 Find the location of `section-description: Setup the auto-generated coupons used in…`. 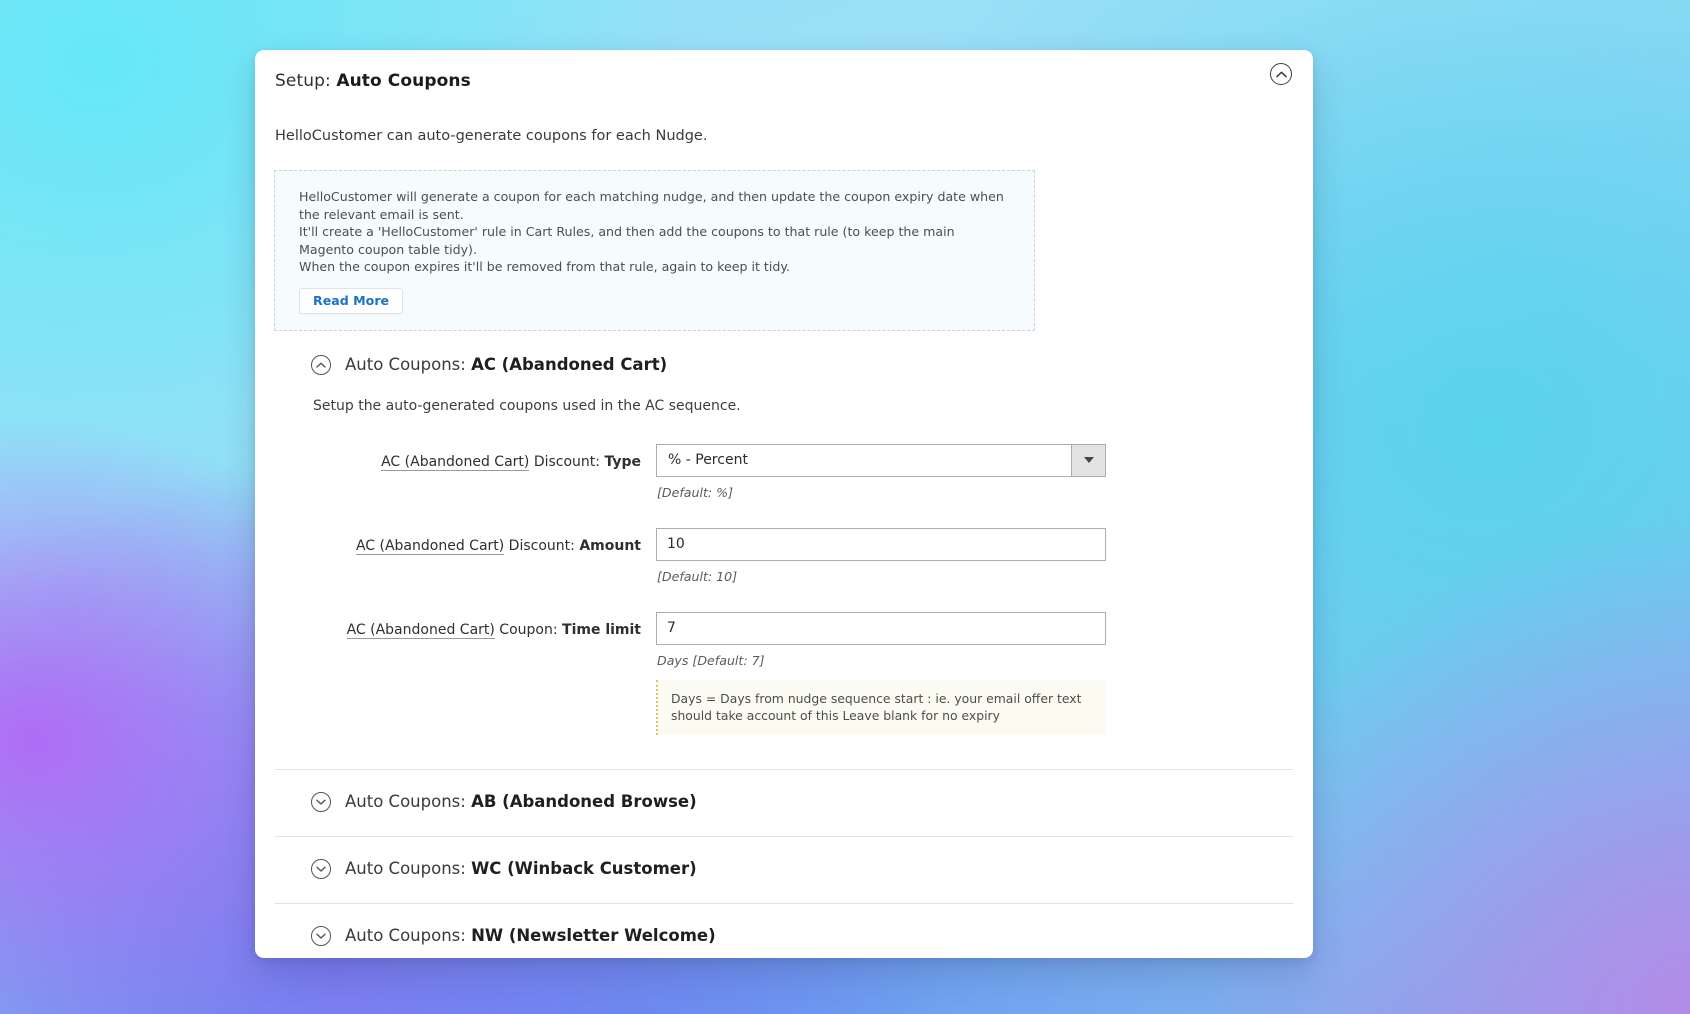

section-description: Setup the auto-generated coupons used in… is located at coordinates (527, 405).